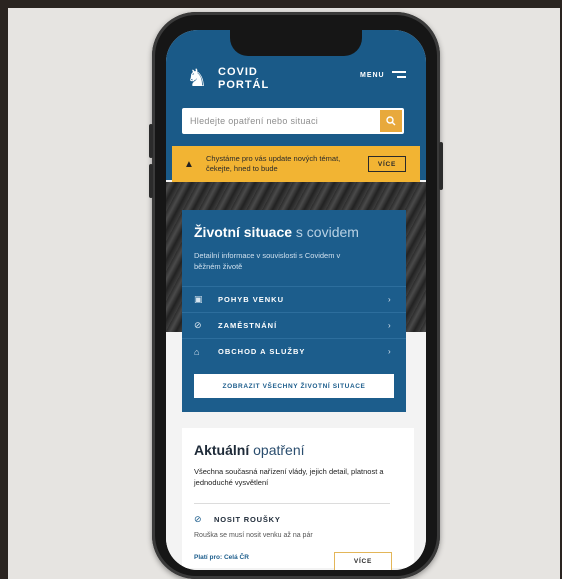 The image size is (562, 579). I want to click on brand-line-1: COVID, so click(238, 72).